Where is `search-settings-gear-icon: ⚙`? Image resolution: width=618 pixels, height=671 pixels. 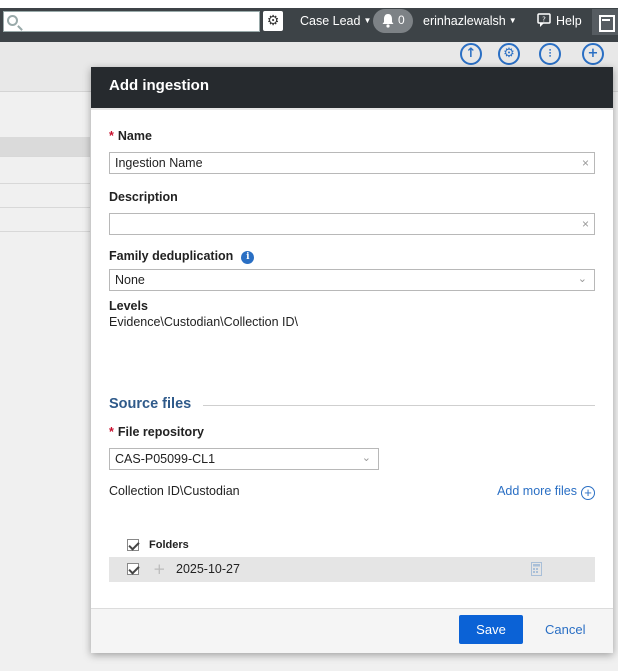
search-settings-gear-icon: ⚙ is located at coordinates (273, 21).